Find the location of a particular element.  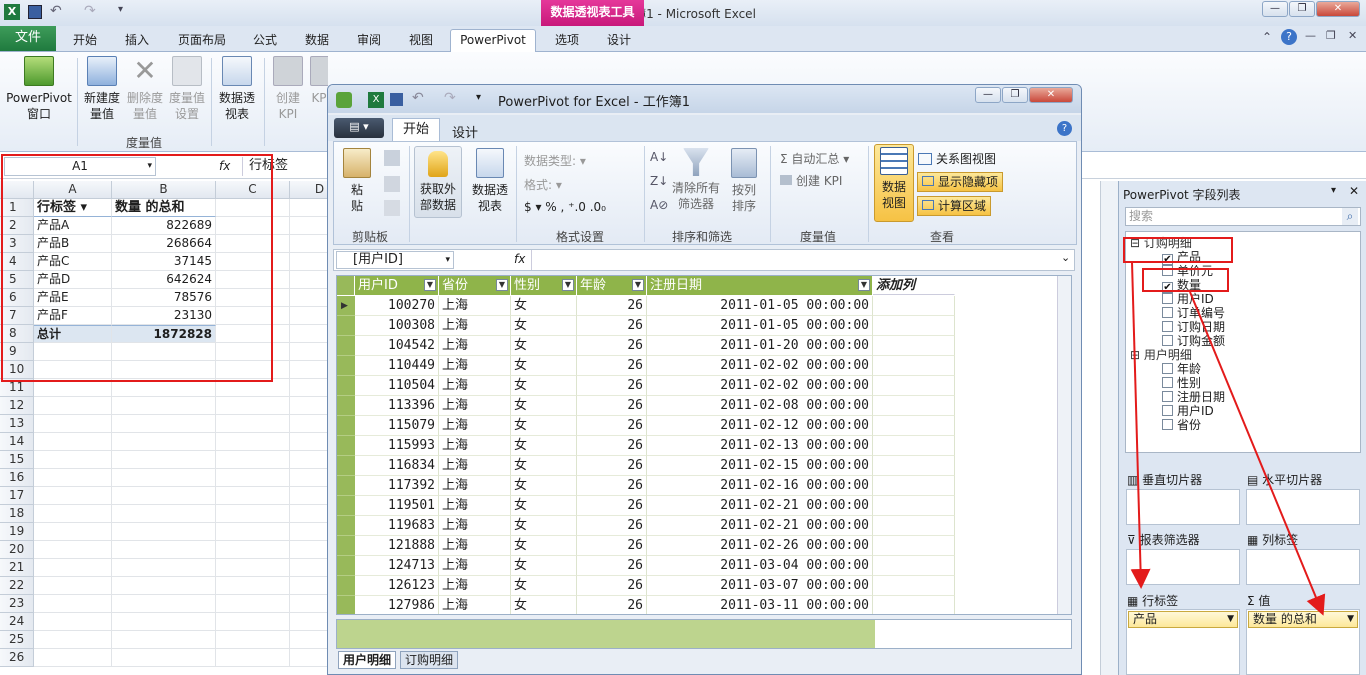

pp-cell: 104542 is located at coordinates (397, 346).